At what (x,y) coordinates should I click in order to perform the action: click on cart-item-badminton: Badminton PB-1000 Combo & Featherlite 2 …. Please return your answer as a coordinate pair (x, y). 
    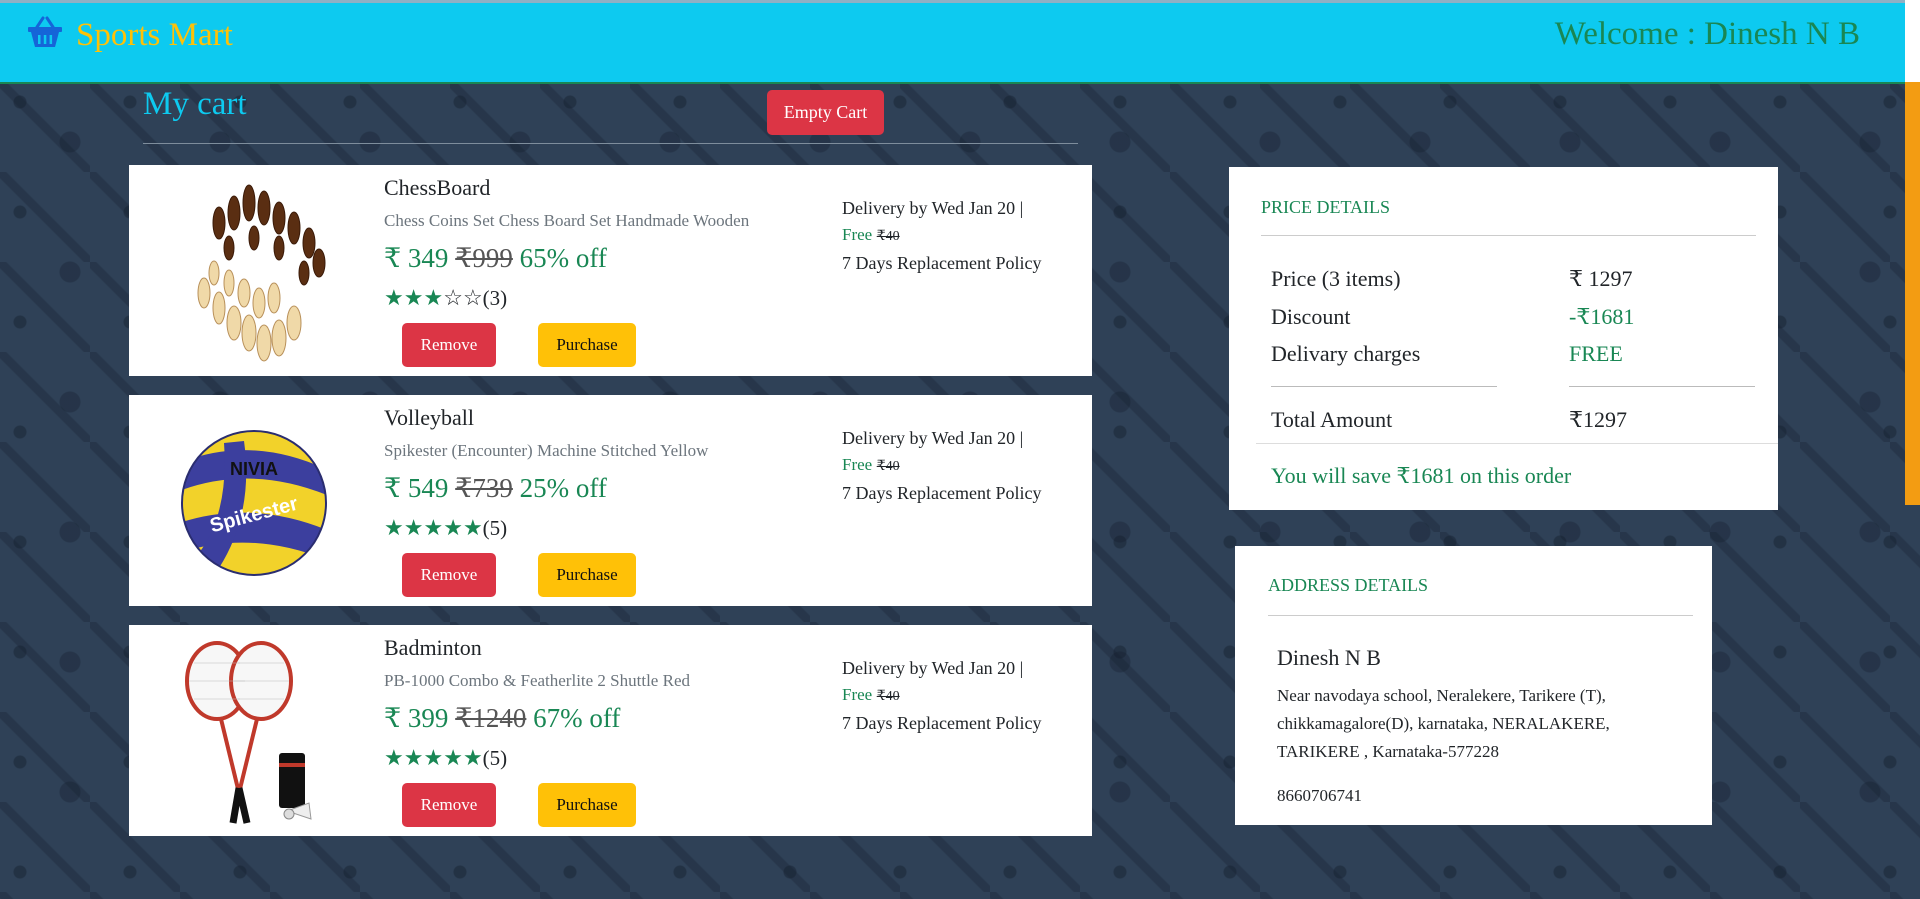
    Looking at the image, I should click on (610, 730).